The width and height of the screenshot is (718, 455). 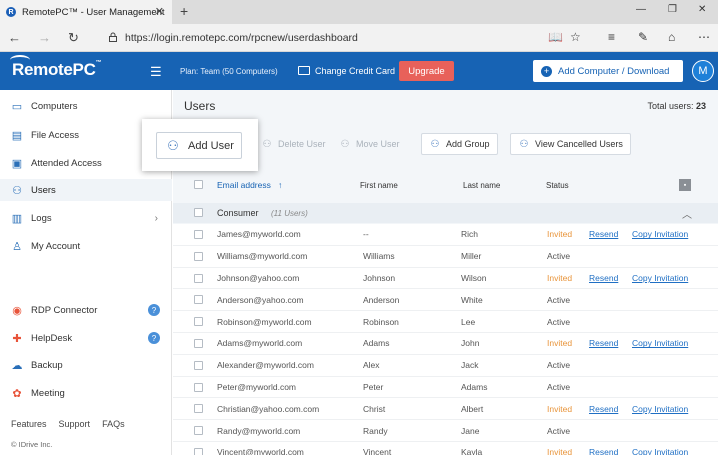 I want to click on sidebar-item-rdp-connector: ◉ RDP Connector ?, so click(x=86, y=310).